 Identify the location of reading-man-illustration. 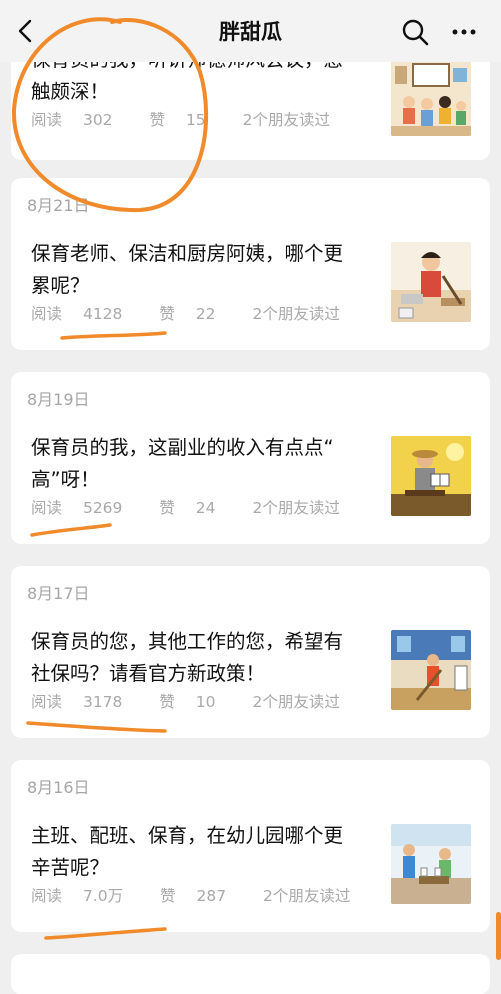
(431, 476).